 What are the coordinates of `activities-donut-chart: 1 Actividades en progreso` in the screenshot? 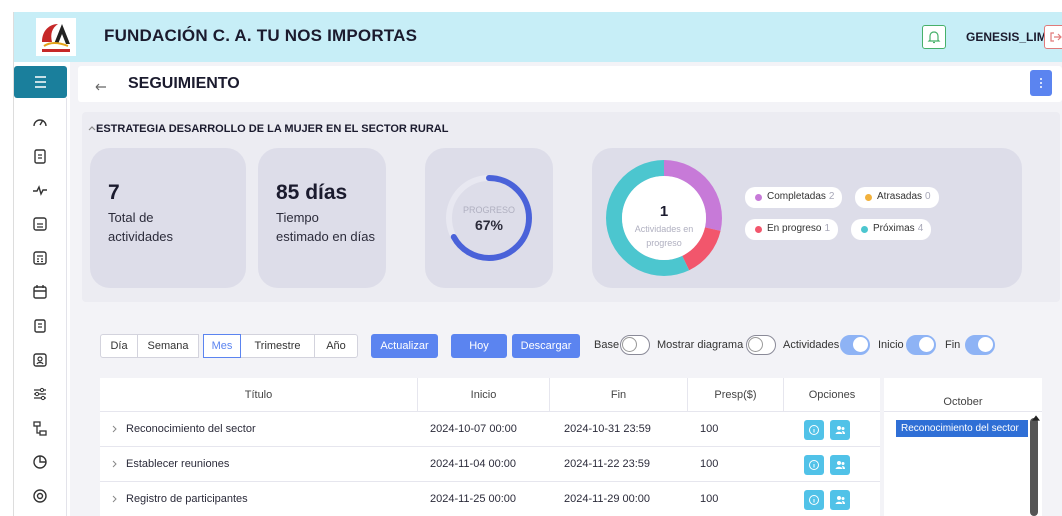 It's located at (664, 218).